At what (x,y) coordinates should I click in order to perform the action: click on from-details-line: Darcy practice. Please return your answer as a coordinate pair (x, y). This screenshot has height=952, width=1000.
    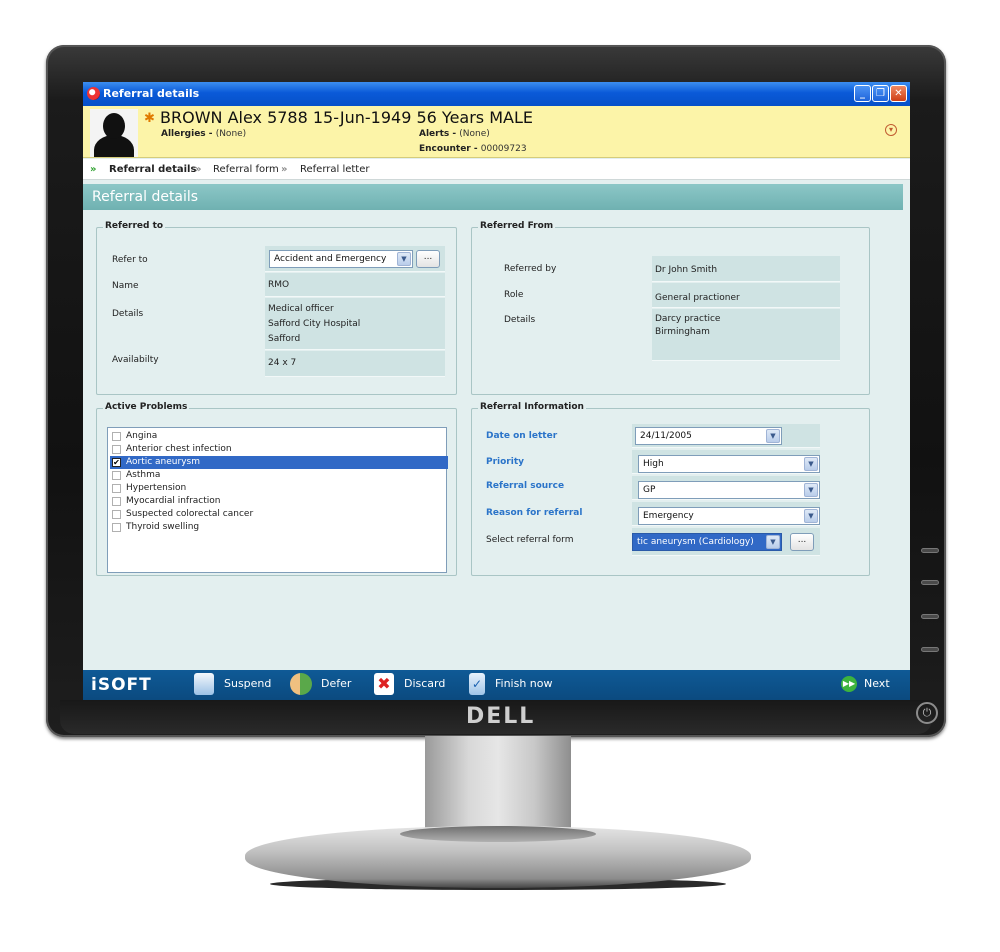
    Looking at the image, I should click on (688, 319).